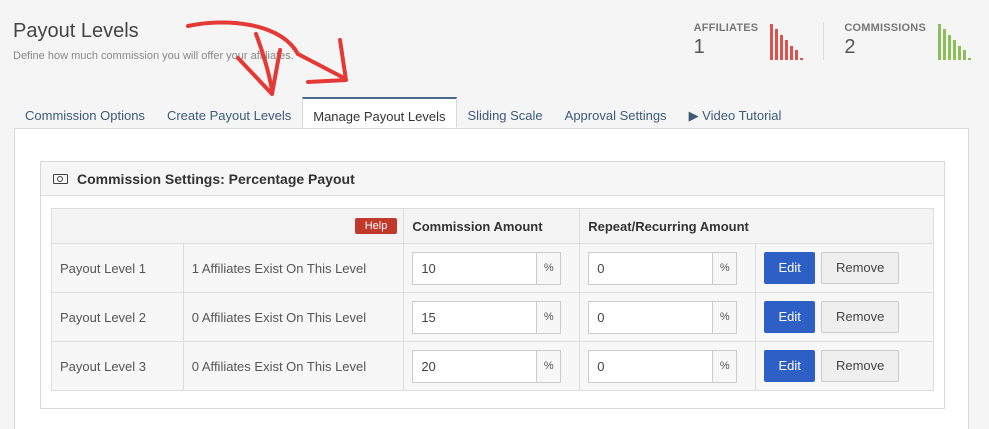 This screenshot has width=989, height=429. What do you see at coordinates (475, 366) in the screenshot?
I see `commission-input: 20` at bounding box center [475, 366].